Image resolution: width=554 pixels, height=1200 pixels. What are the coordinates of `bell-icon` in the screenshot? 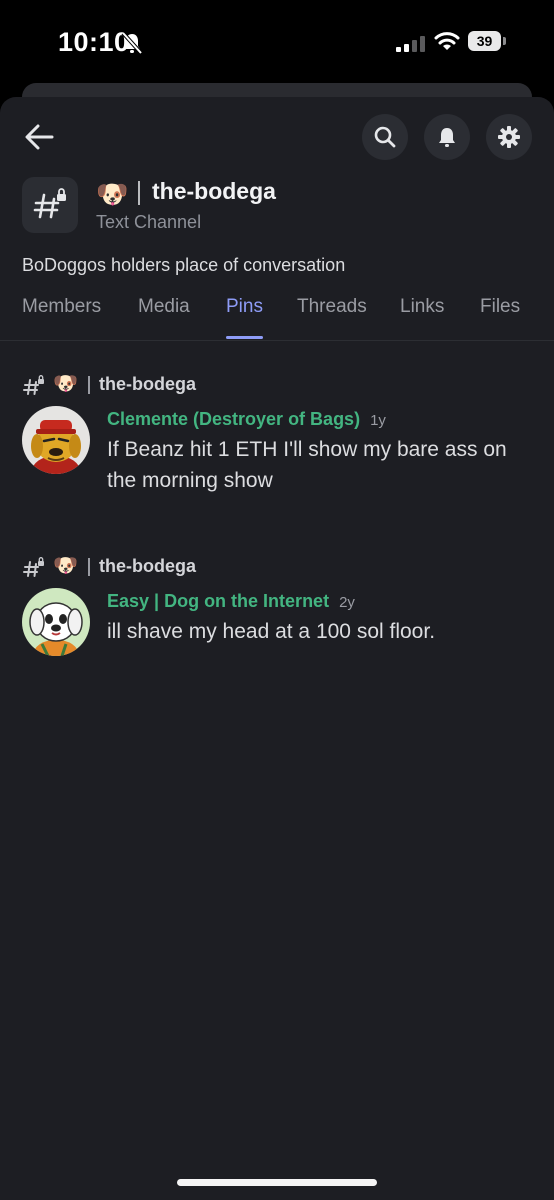 It's located at (447, 137).